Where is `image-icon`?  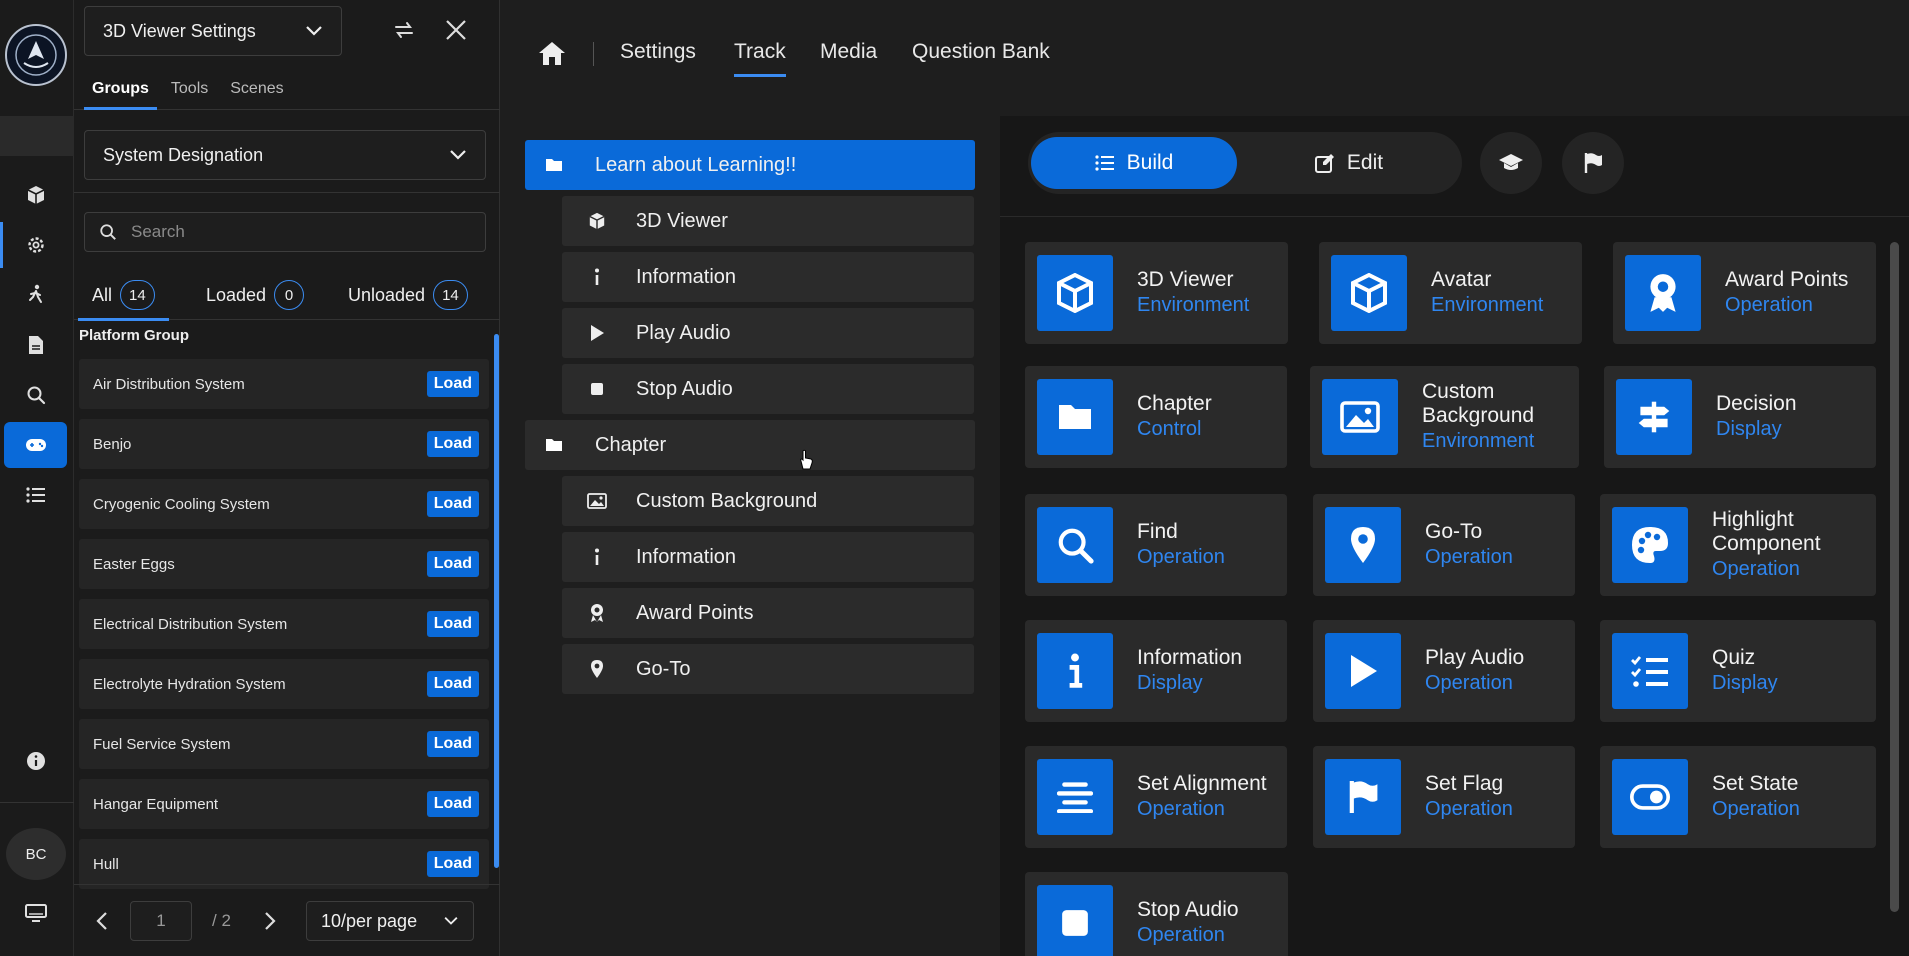
image-icon is located at coordinates (1360, 417).